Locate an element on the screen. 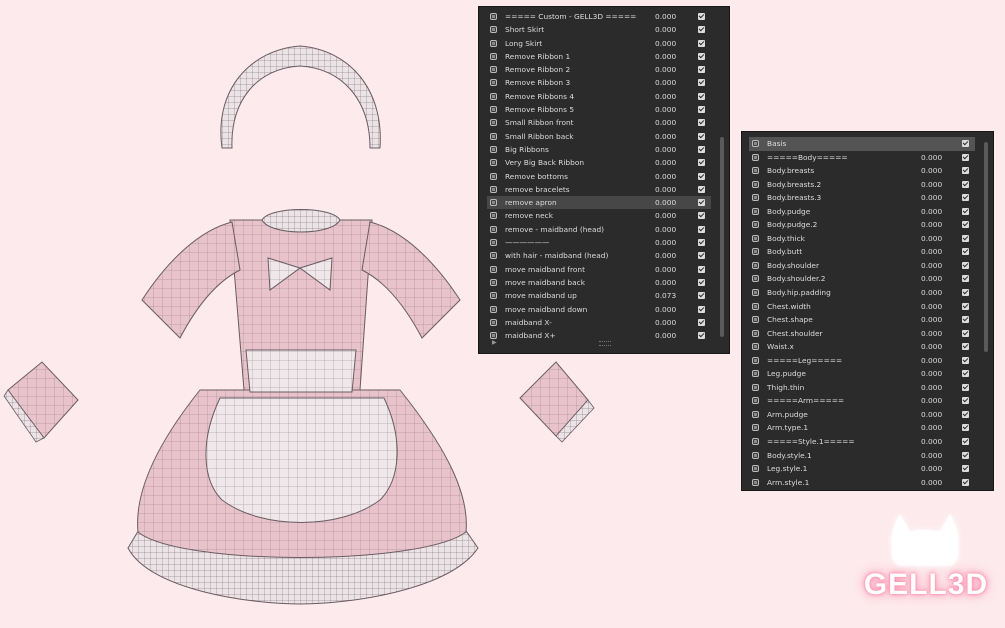  shape-key-row: Body.breasts.3 0.000 is located at coordinates (862, 198).